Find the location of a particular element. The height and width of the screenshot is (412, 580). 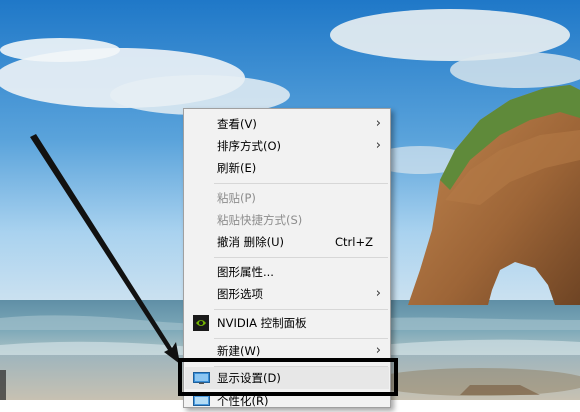

menu-item-label: 排序方式(O) is located at coordinates (249, 146).